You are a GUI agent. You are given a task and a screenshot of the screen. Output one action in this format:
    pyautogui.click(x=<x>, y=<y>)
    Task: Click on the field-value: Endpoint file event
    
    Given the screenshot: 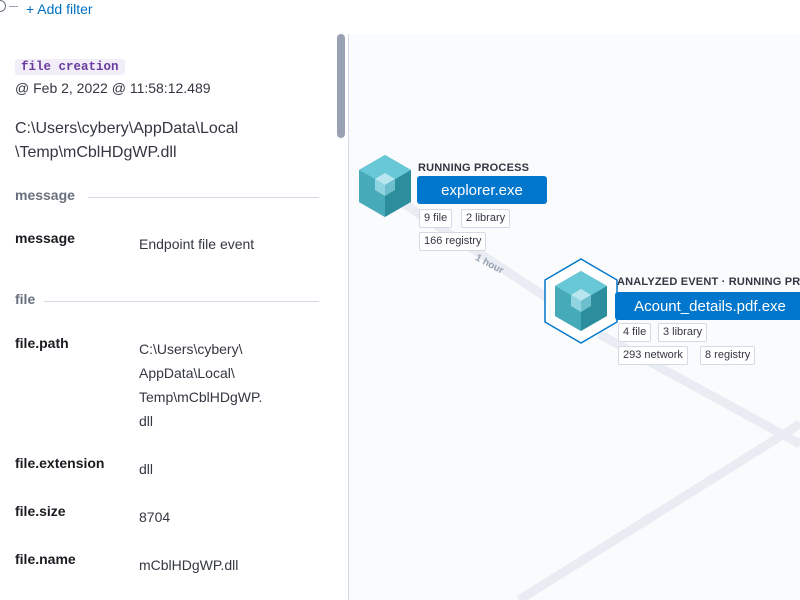 What is the action you would take?
    pyautogui.click(x=197, y=244)
    